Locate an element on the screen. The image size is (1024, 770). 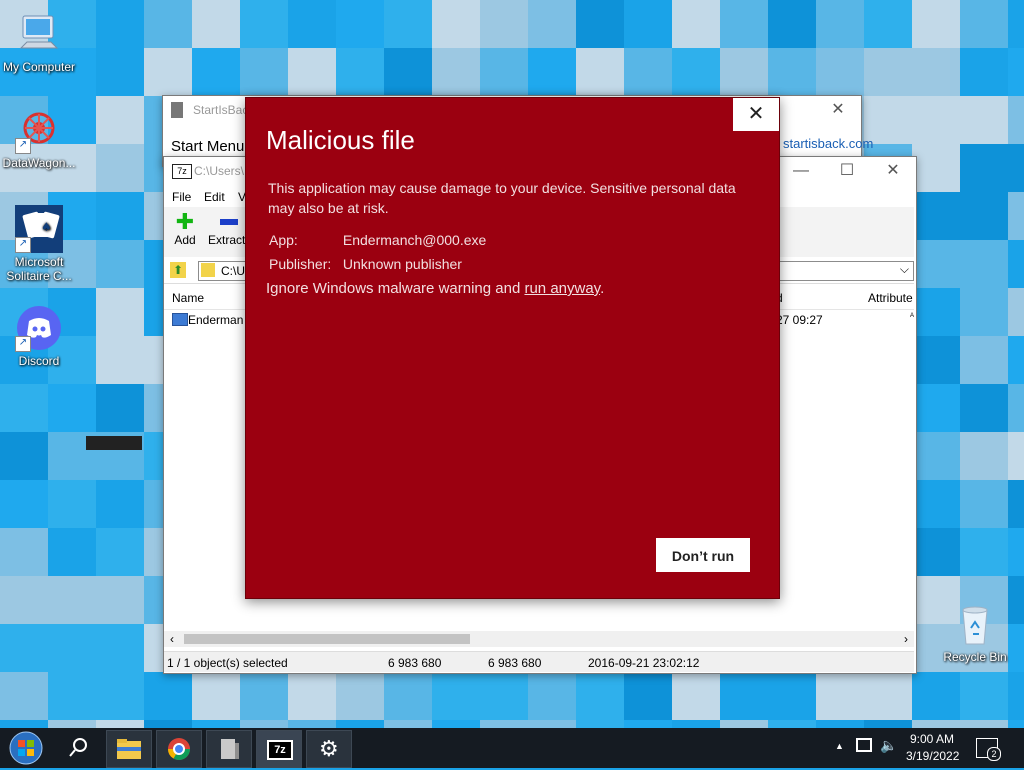
app-key: App: is located at coordinates (283, 240).